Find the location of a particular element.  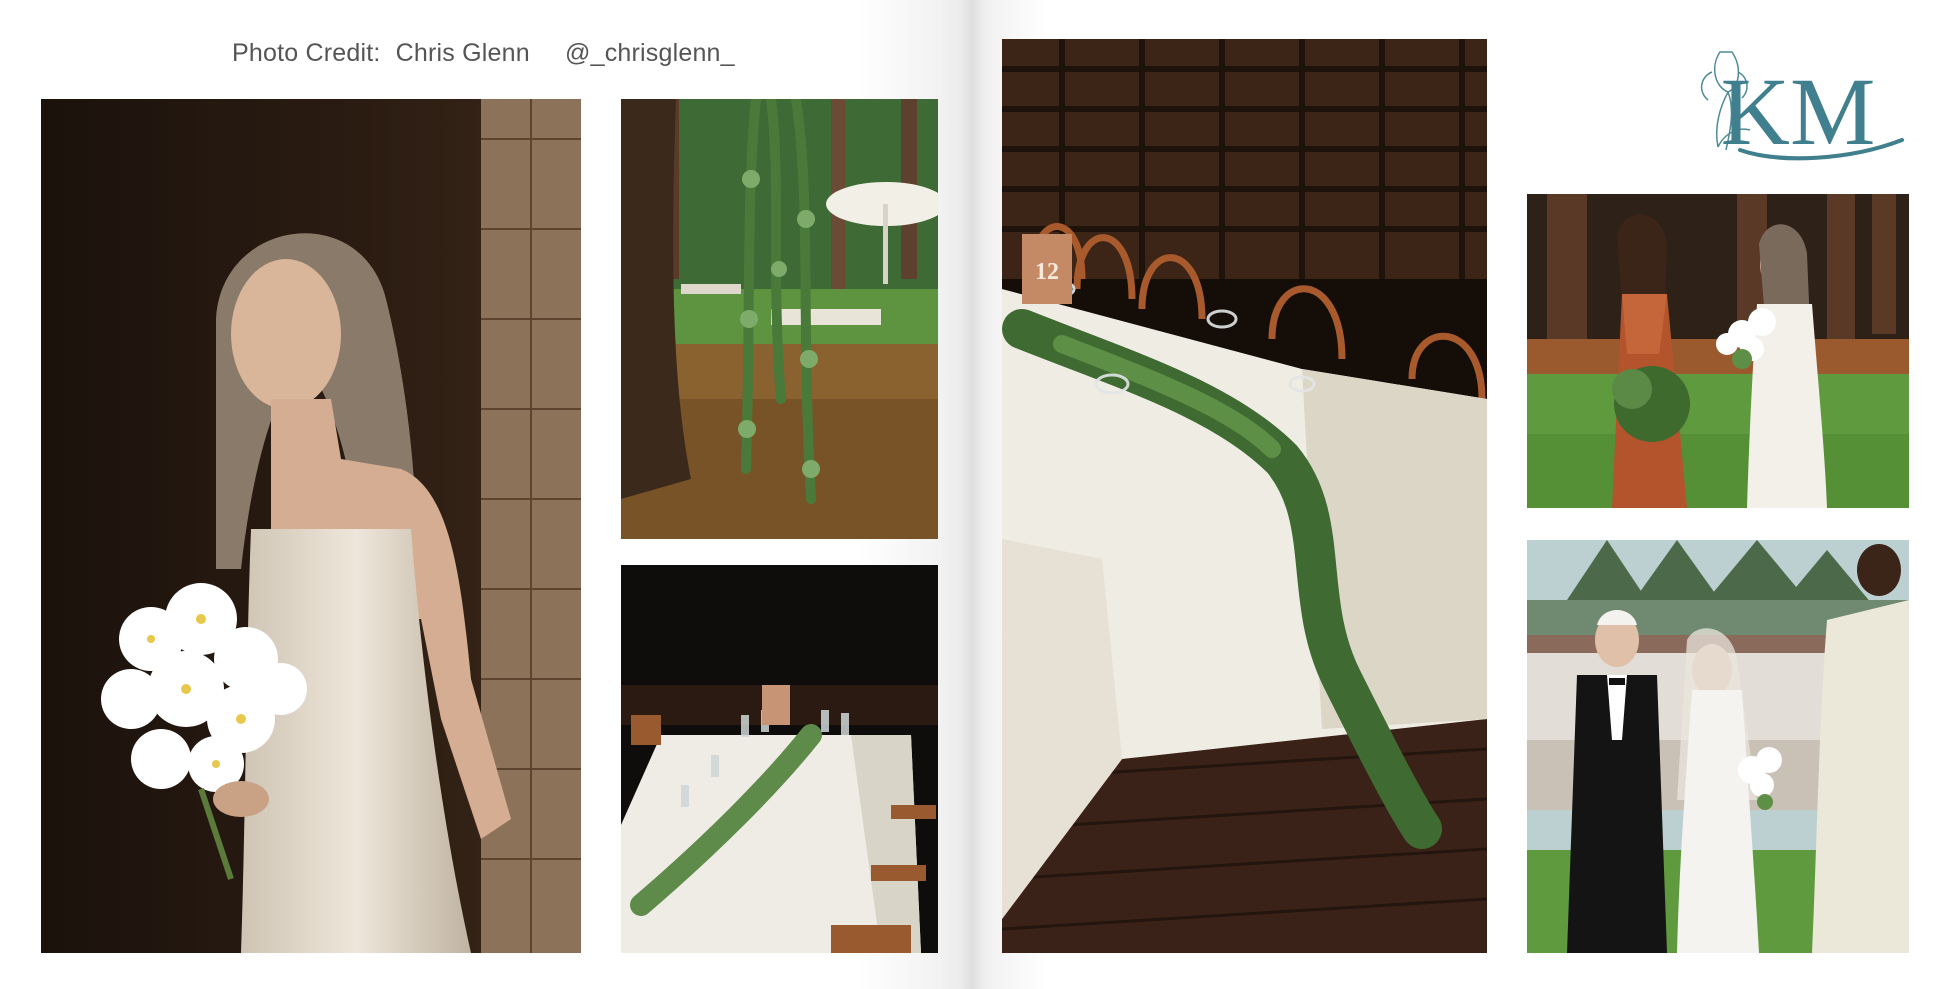

photo-hanging-greenery is located at coordinates (779, 319).